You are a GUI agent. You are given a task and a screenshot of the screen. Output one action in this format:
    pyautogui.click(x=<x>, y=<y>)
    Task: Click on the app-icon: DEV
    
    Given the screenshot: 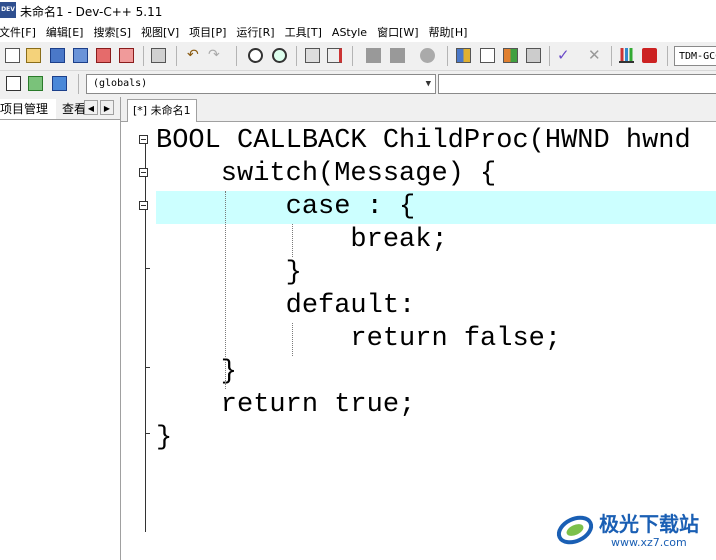 What is the action you would take?
    pyautogui.click(x=8, y=10)
    